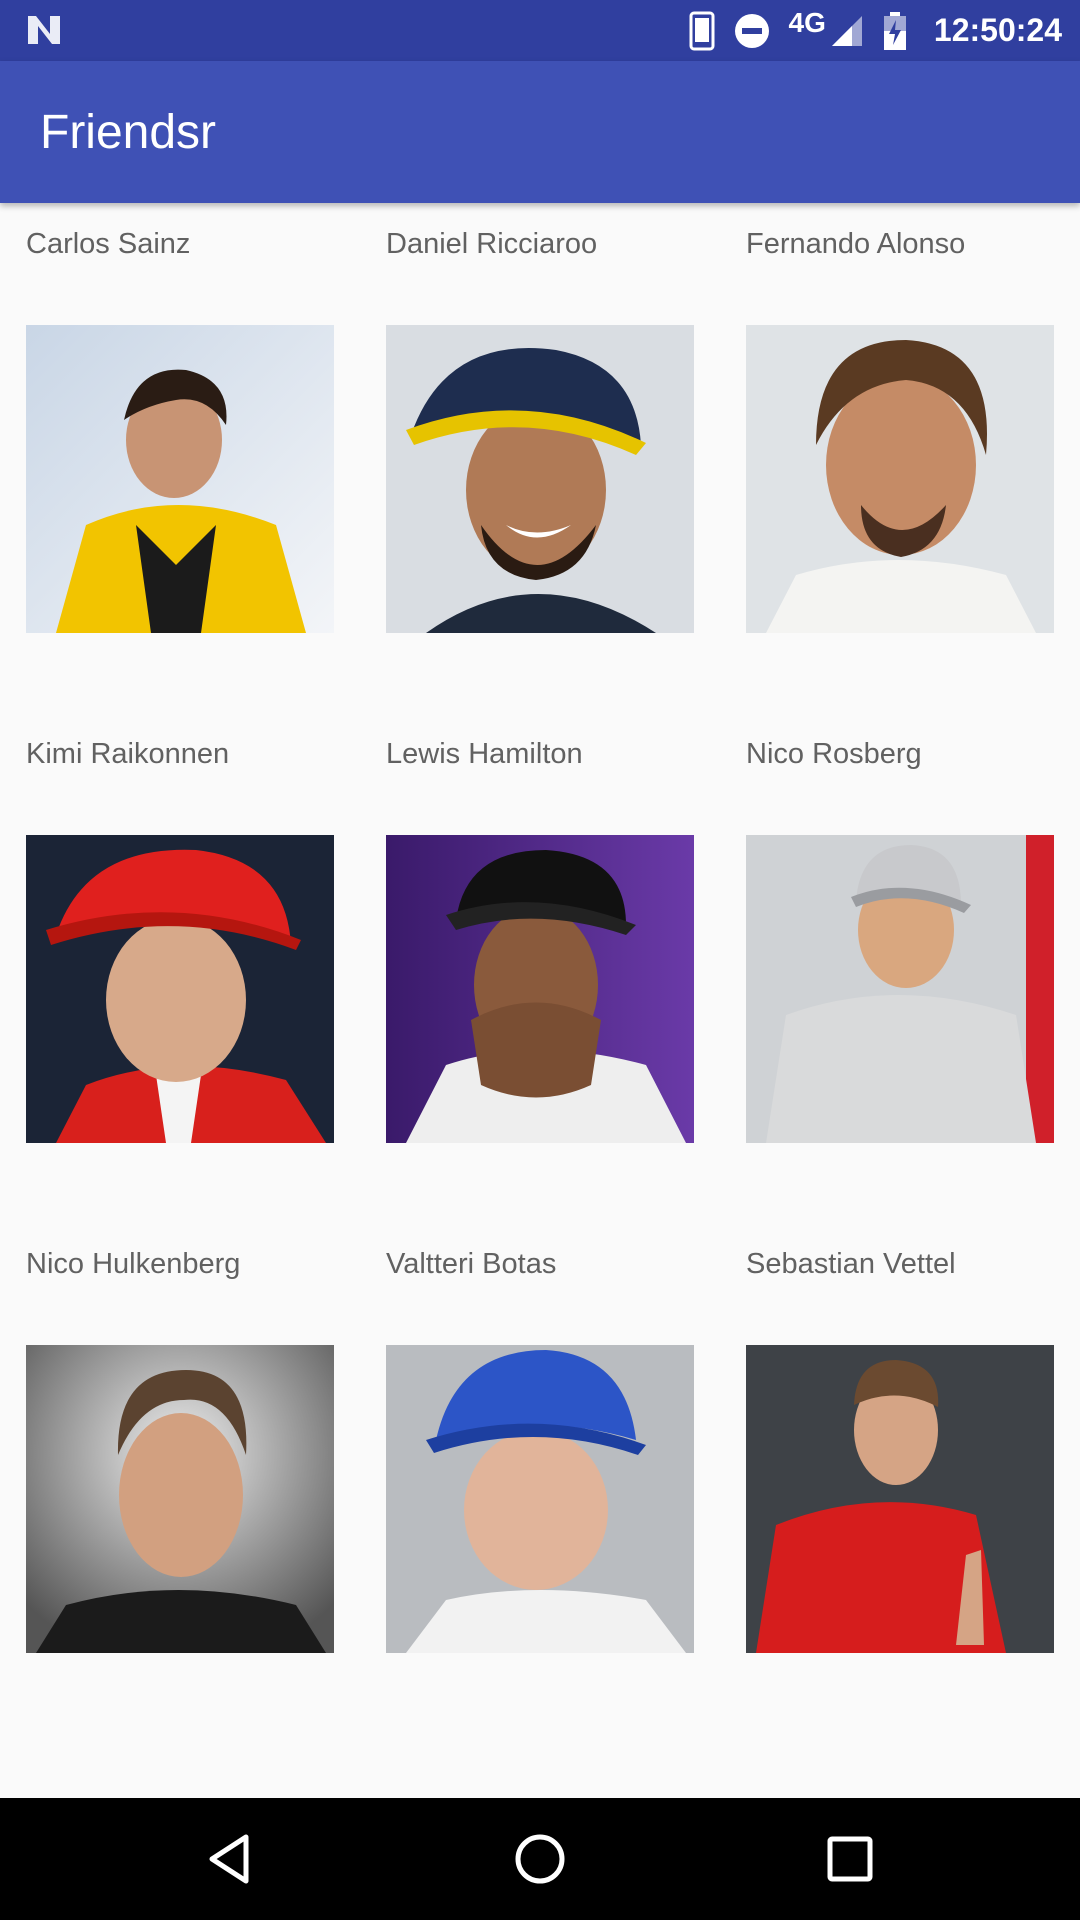  What do you see at coordinates (108, 244) in the screenshot?
I see `friend-name: Carlos Sainz` at bounding box center [108, 244].